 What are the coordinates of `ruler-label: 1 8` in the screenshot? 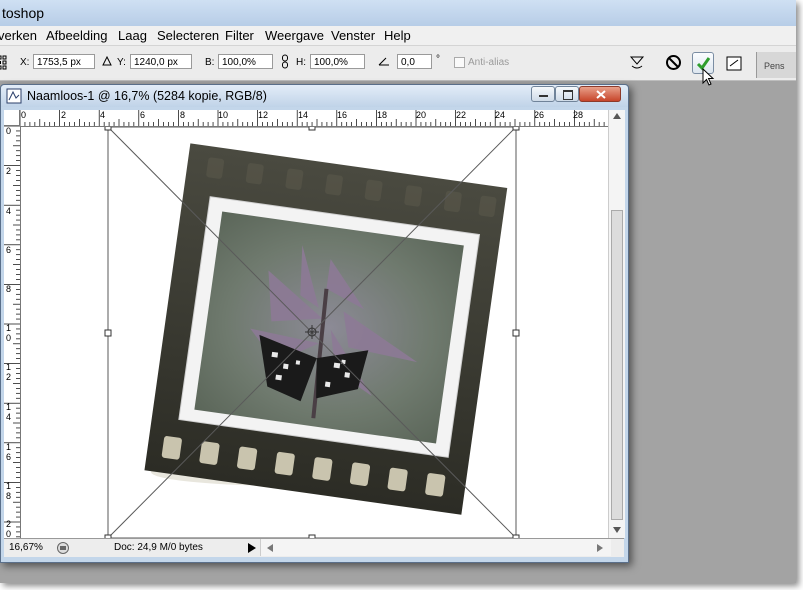 It's located at (9, 491).